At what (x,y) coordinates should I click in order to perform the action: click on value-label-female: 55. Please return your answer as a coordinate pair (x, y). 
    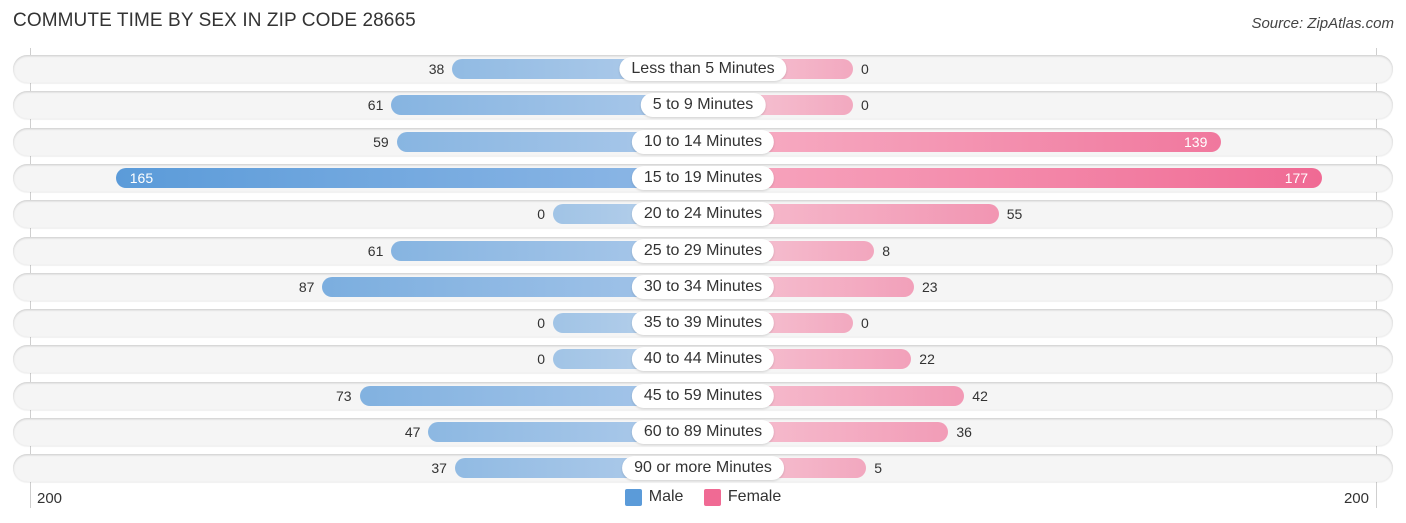
    Looking at the image, I should click on (1014, 214).